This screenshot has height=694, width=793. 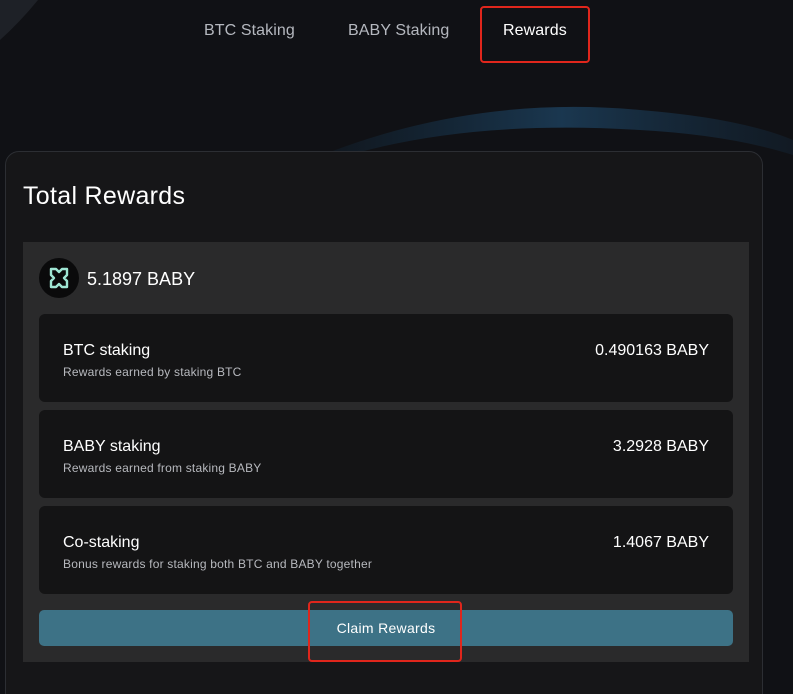 I want to click on tab-baby-staking: BABY Staking, so click(x=398, y=31).